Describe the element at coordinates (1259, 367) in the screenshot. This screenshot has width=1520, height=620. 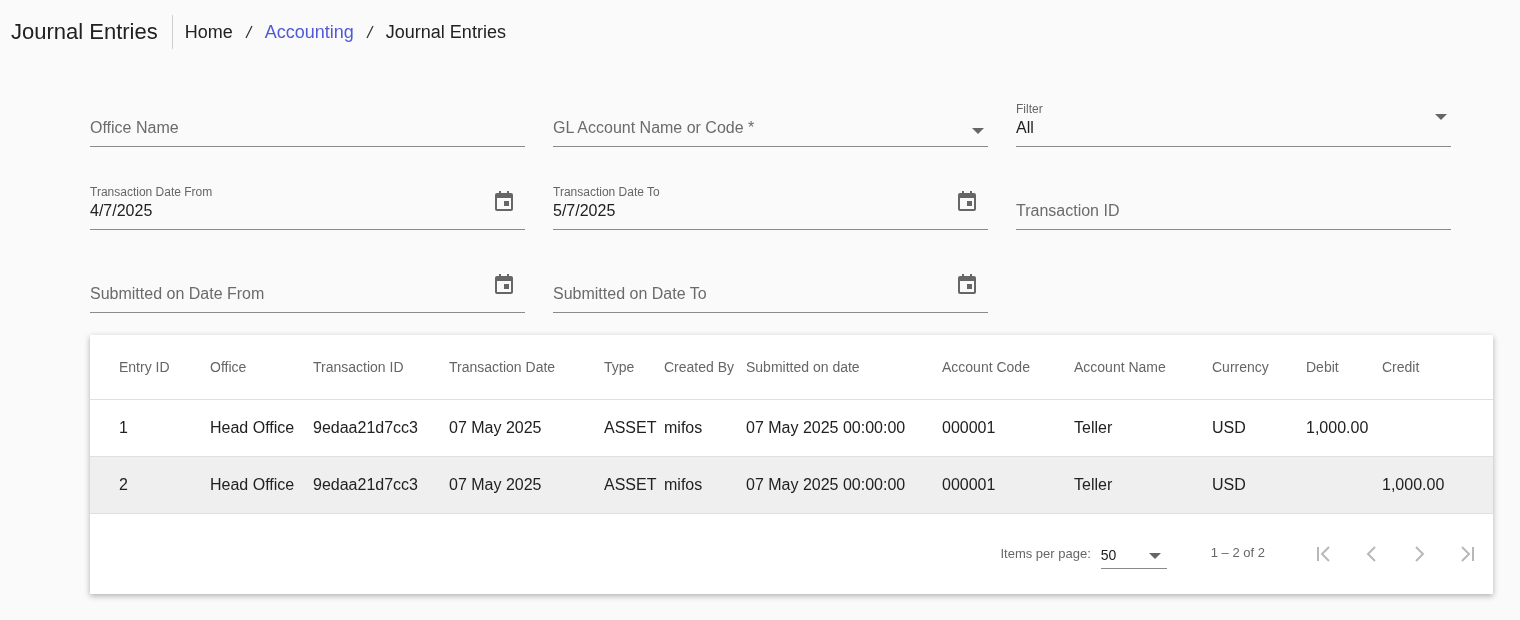
I see `column-header: Currency` at that location.